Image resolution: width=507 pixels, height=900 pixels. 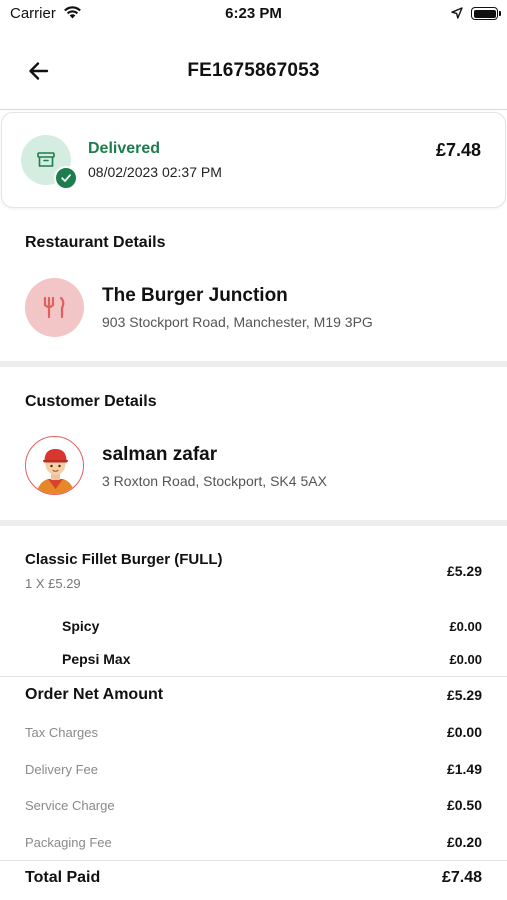 What do you see at coordinates (160, 454) in the screenshot?
I see `customer-name: salman zafar` at bounding box center [160, 454].